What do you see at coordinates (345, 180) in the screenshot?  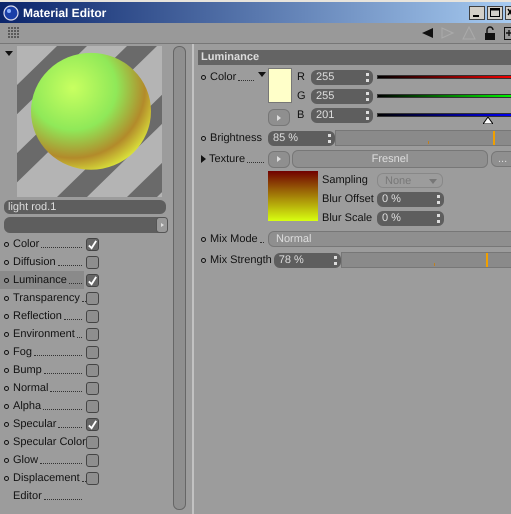 I see `sampling-label: Sampling` at bounding box center [345, 180].